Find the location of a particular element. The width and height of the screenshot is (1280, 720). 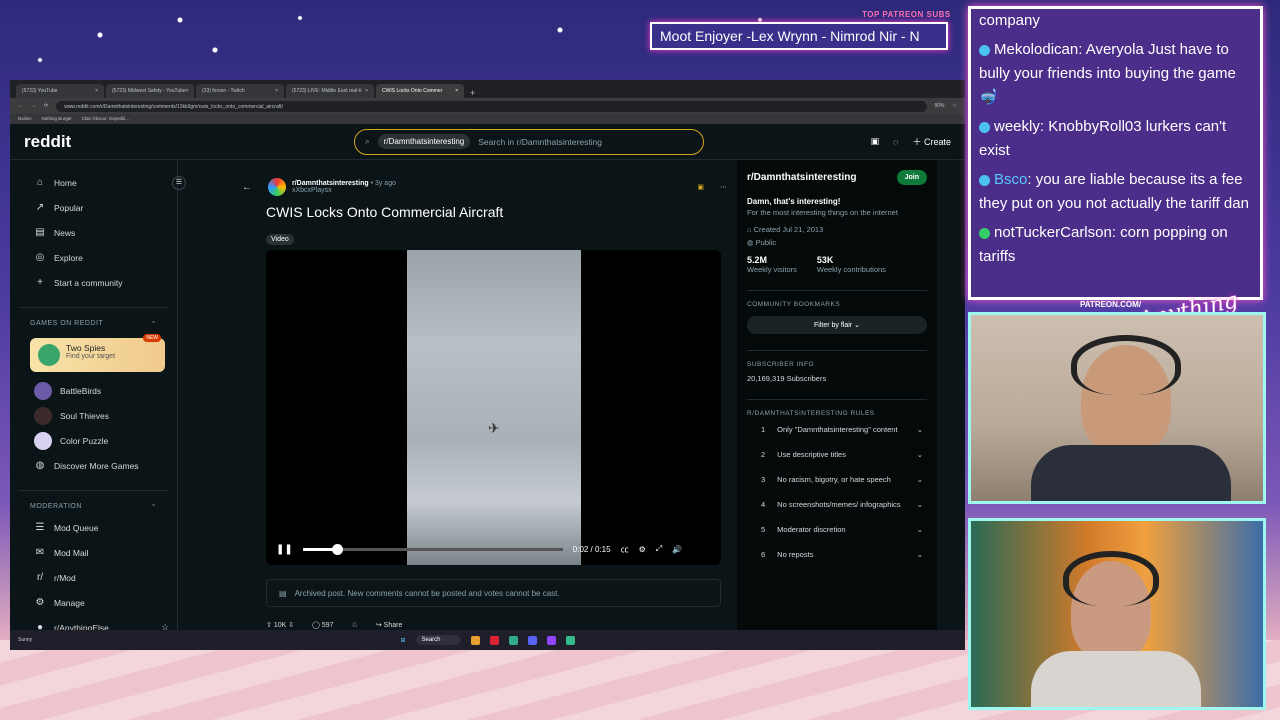

vote-count: 10K is located at coordinates (280, 625).